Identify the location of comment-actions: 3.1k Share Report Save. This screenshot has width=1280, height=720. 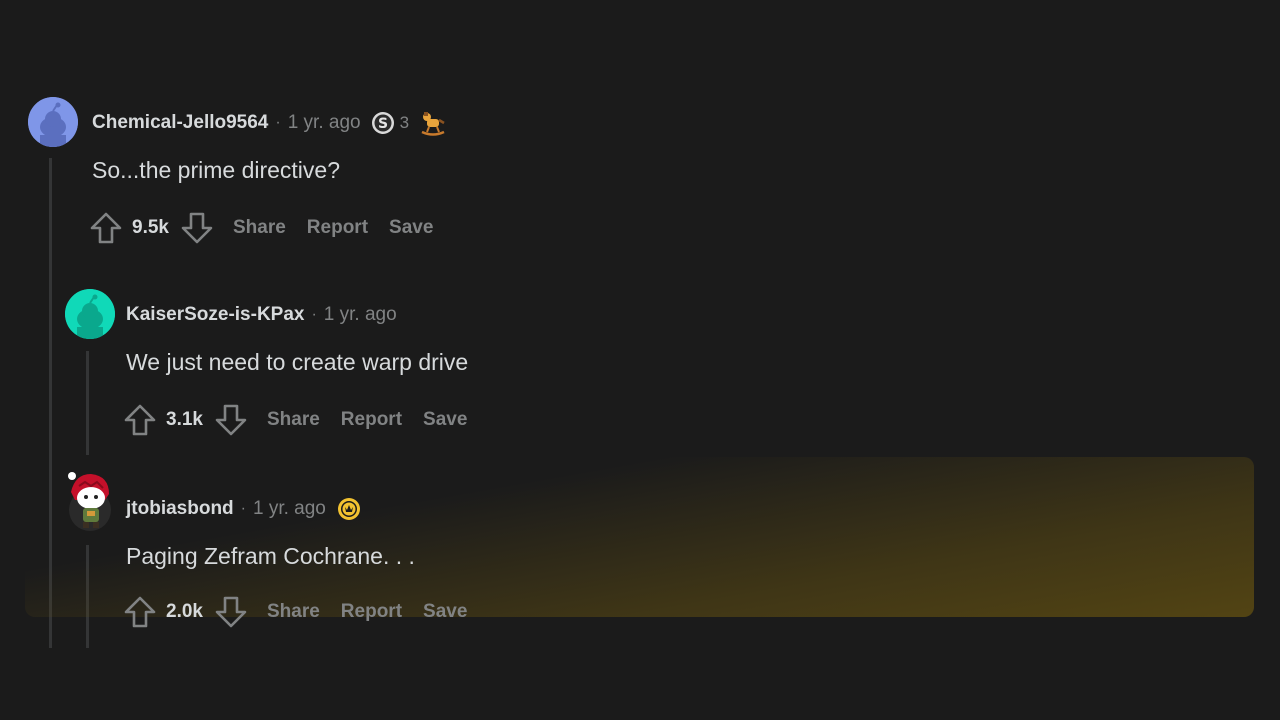
(294, 420).